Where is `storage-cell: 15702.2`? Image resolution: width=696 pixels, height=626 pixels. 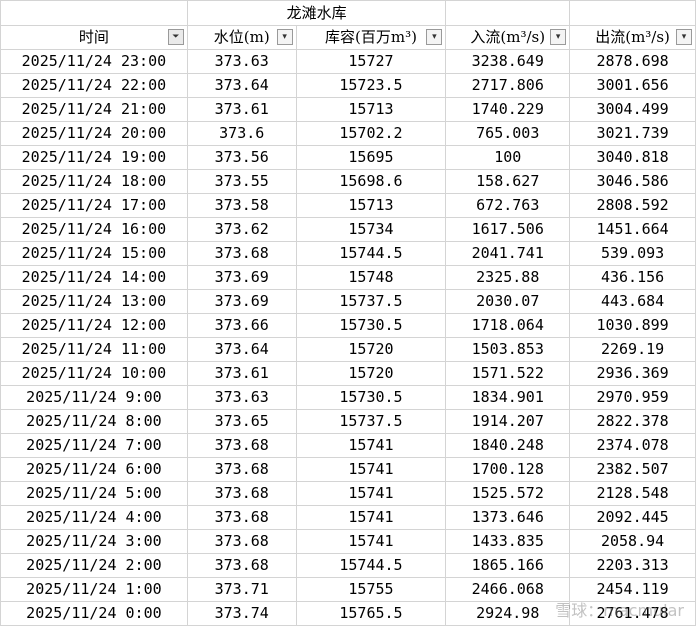 storage-cell: 15702.2 is located at coordinates (371, 133).